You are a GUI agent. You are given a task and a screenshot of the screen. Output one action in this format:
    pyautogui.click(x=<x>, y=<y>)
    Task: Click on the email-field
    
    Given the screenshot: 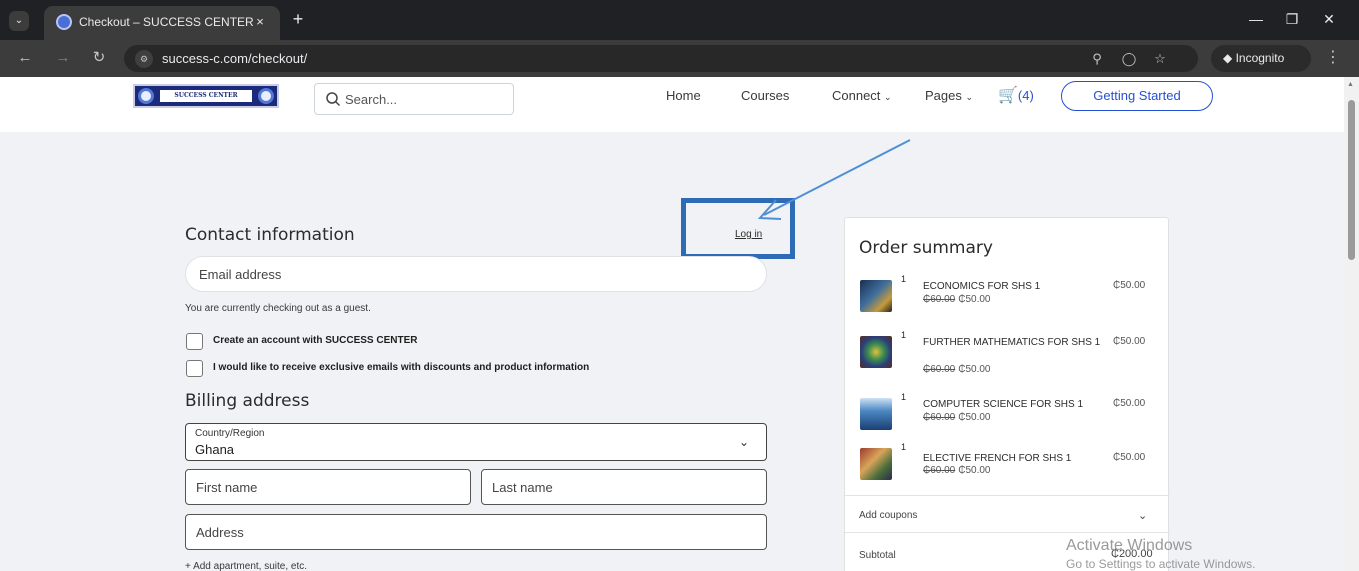 What is the action you would take?
    pyautogui.click(x=476, y=274)
    